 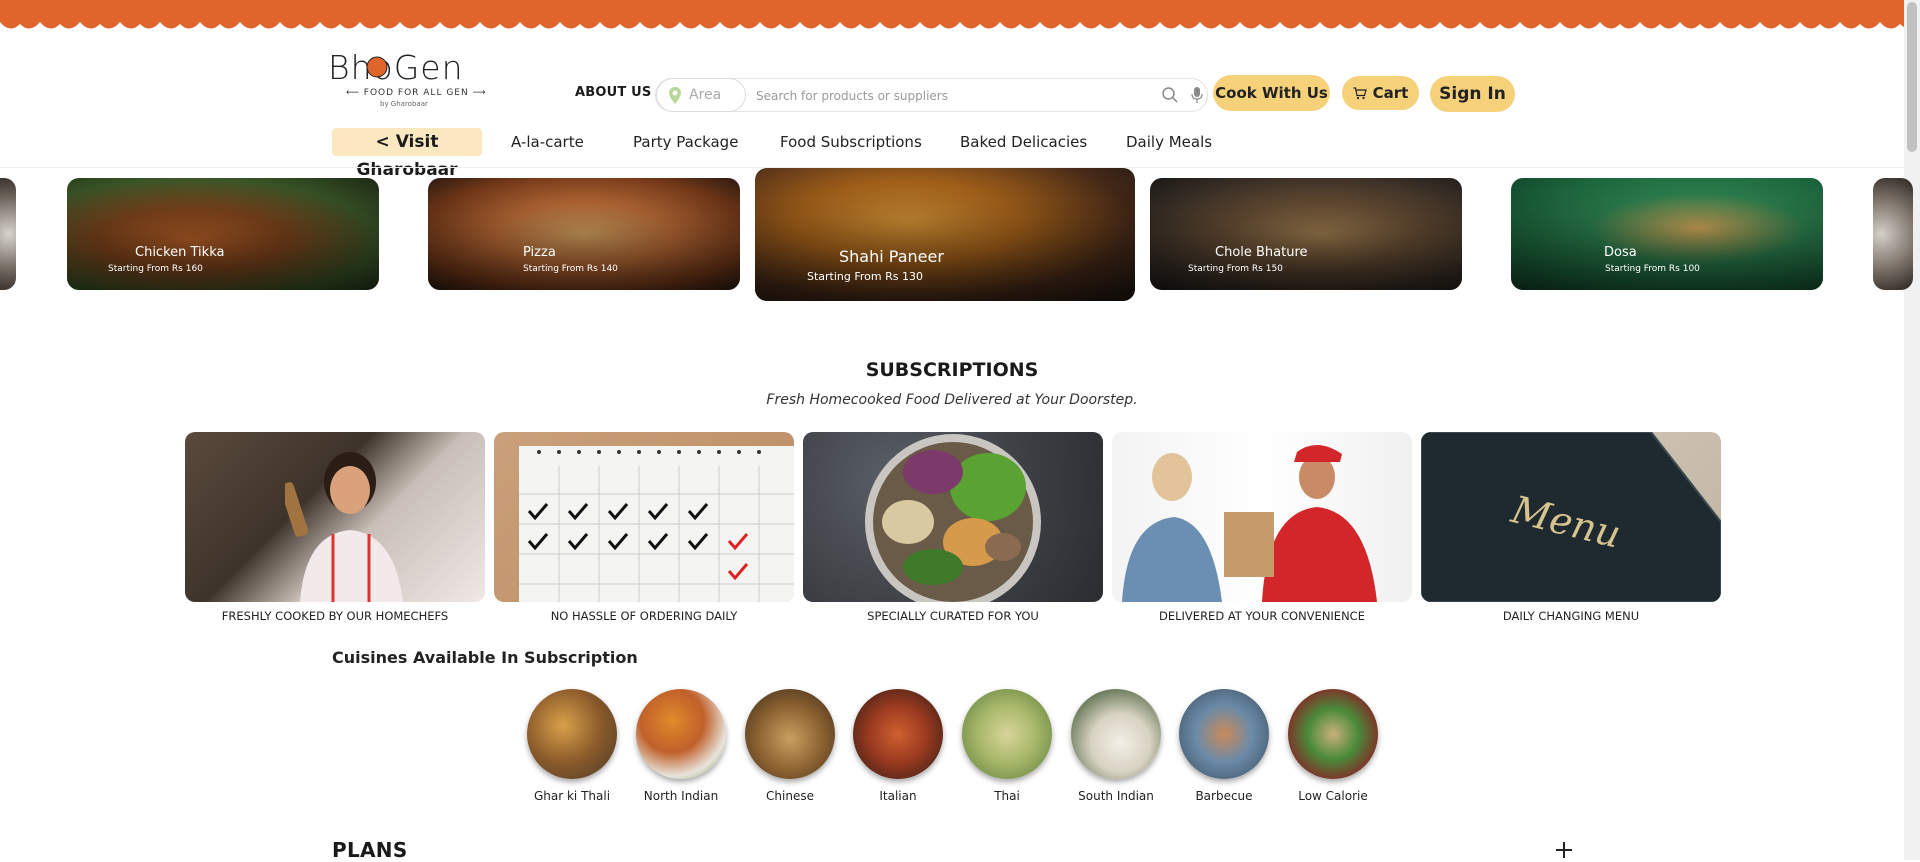 I want to click on card-dish-name: Shahi Paneer, so click(x=891, y=256).